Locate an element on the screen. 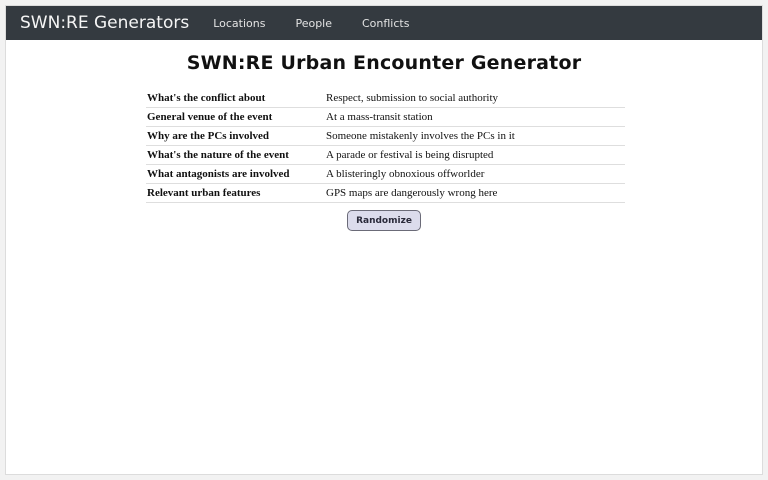 This screenshot has height=480, width=768. nav-link-locations: Locations is located at coordinates (239, 23).